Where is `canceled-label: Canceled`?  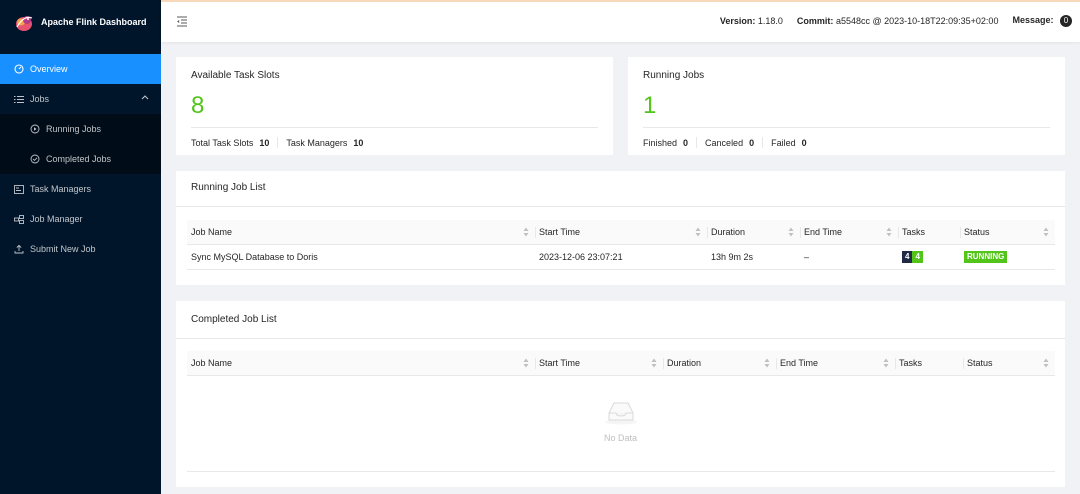
canceled-label: Canceled is located at coordinates (724, 142).